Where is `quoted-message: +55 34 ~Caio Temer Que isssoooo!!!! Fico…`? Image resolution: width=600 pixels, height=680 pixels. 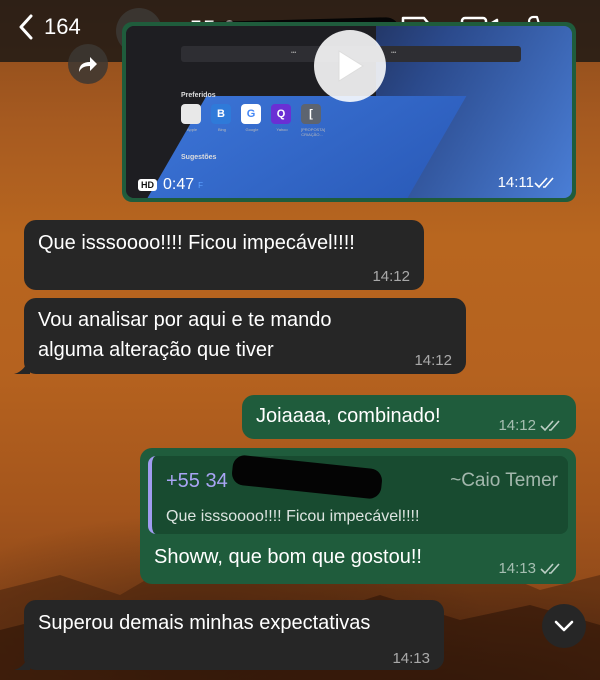
quoted-message: +55 34 ~Caio Temer Que isssoooo!!!! Fico… is located at coordinates (358, 494).